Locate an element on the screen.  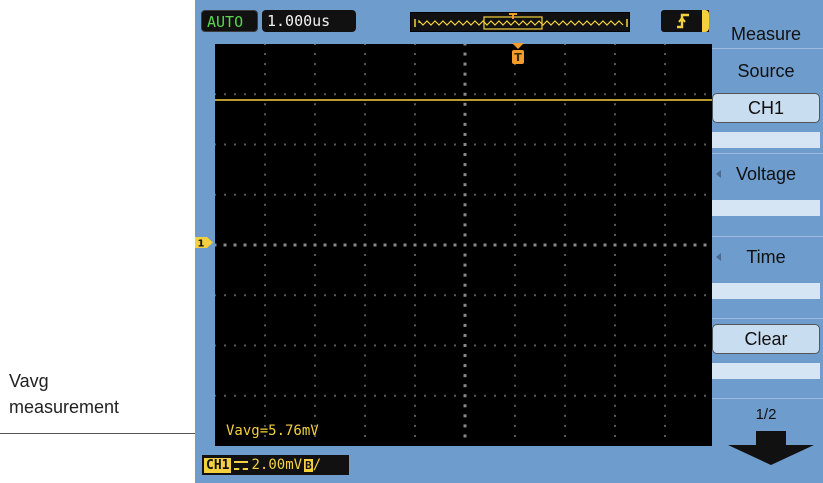
svg-text: T is located at coordinates (518, 57).